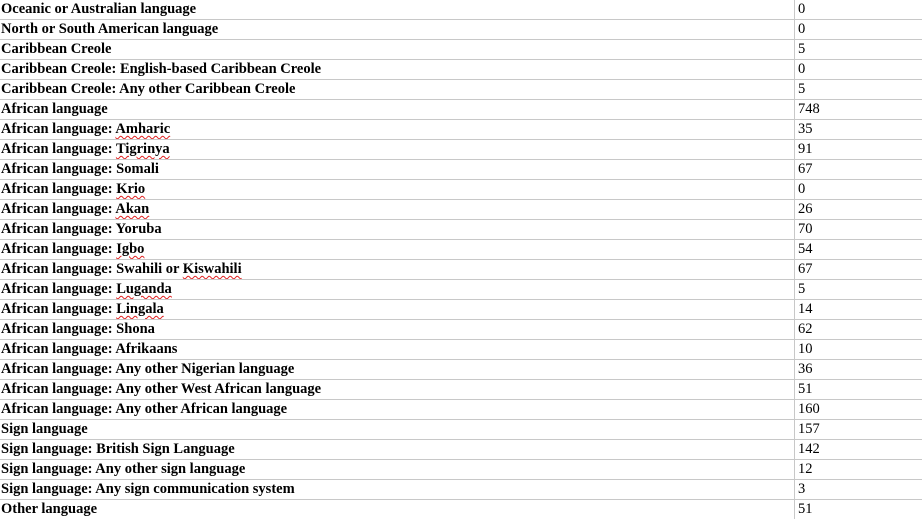 This screenshot has height=519, width=922. Describe the element at coordinates (397, 109) in the screenshot. I see `language-cell: African language` at that location.